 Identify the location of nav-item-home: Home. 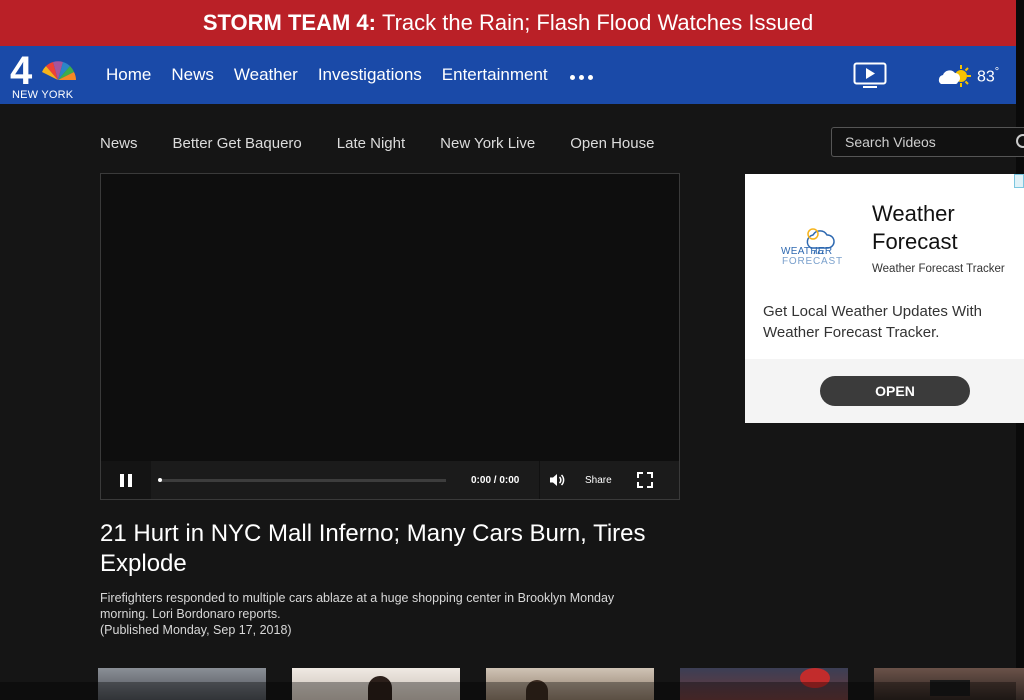
(128, 75).